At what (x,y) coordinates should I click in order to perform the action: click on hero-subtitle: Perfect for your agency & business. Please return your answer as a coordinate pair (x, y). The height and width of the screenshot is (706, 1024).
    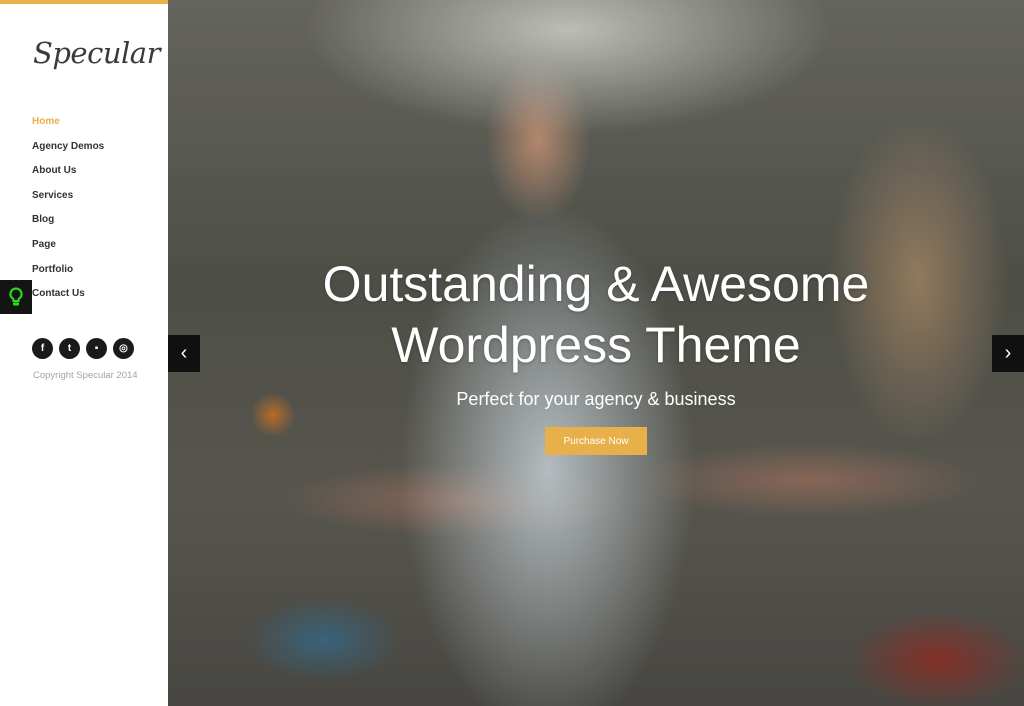
    Looking at the image, I should click on (596, 399).